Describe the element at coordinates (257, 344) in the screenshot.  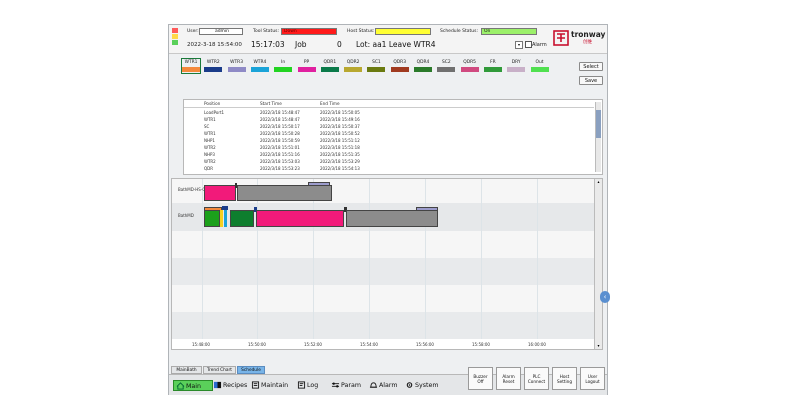
I see `gantt-tick-label: 15:50:00` at that location.